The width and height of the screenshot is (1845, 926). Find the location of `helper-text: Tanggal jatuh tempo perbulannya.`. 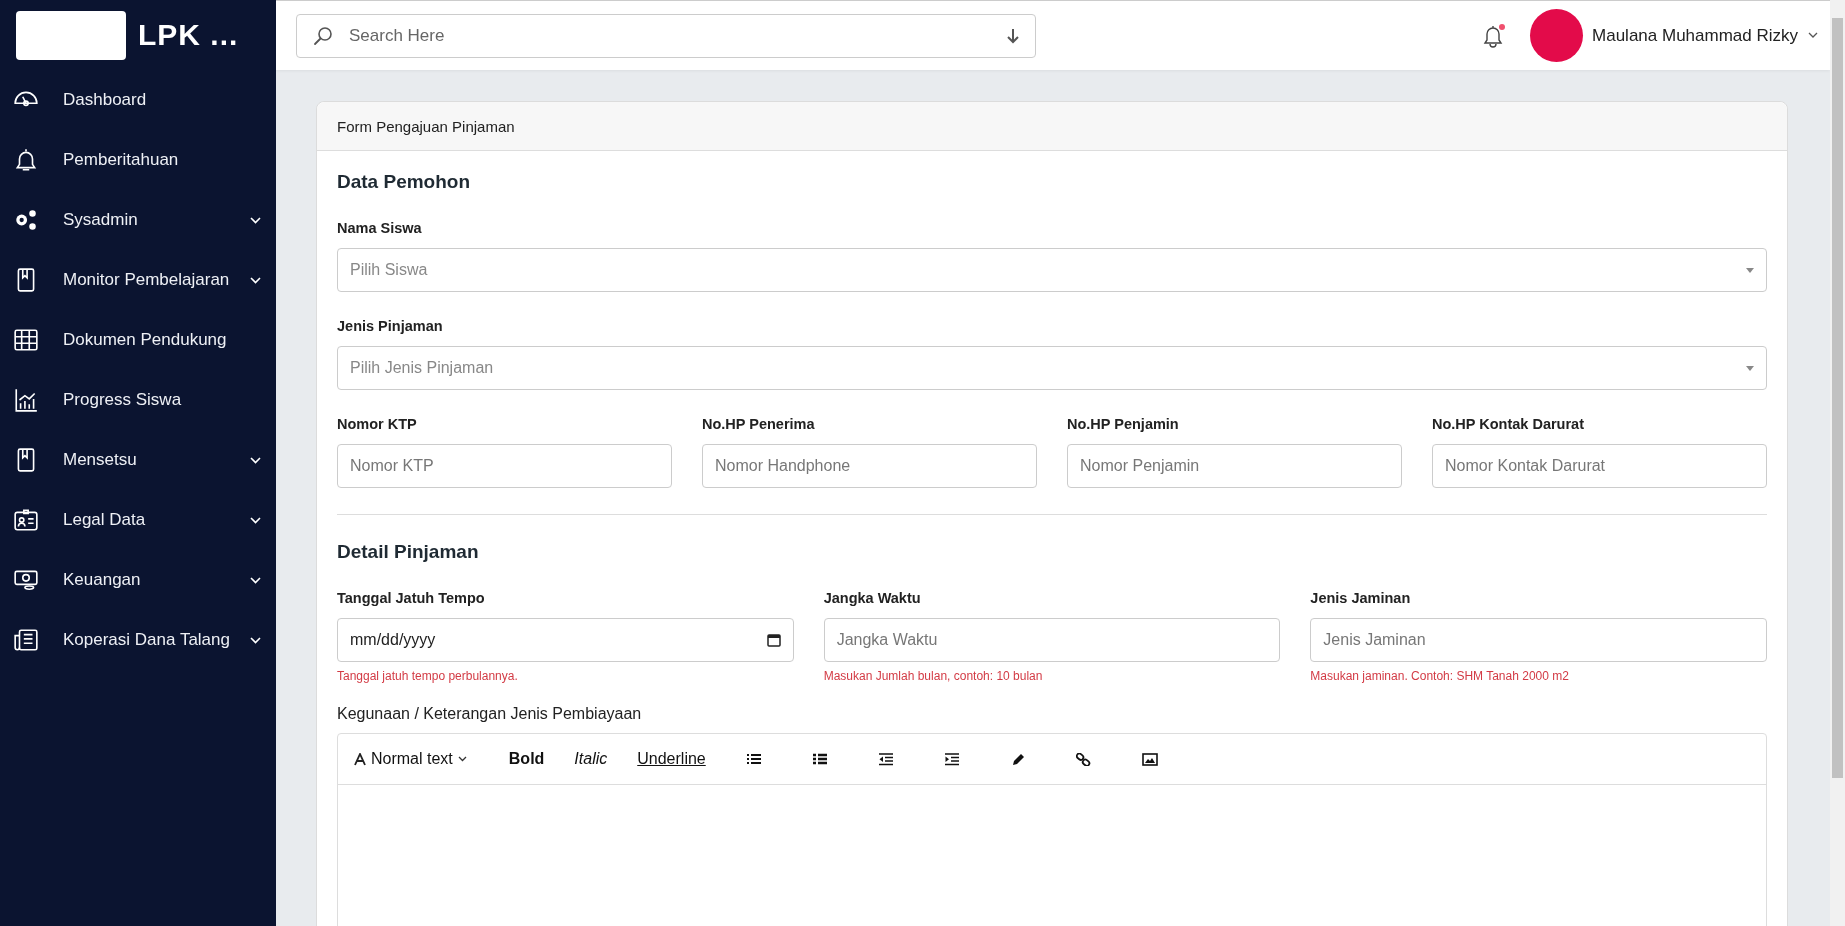

helper-text: Tanggal jatuh tempo perbulannya. is located at coordinates (428, 676).